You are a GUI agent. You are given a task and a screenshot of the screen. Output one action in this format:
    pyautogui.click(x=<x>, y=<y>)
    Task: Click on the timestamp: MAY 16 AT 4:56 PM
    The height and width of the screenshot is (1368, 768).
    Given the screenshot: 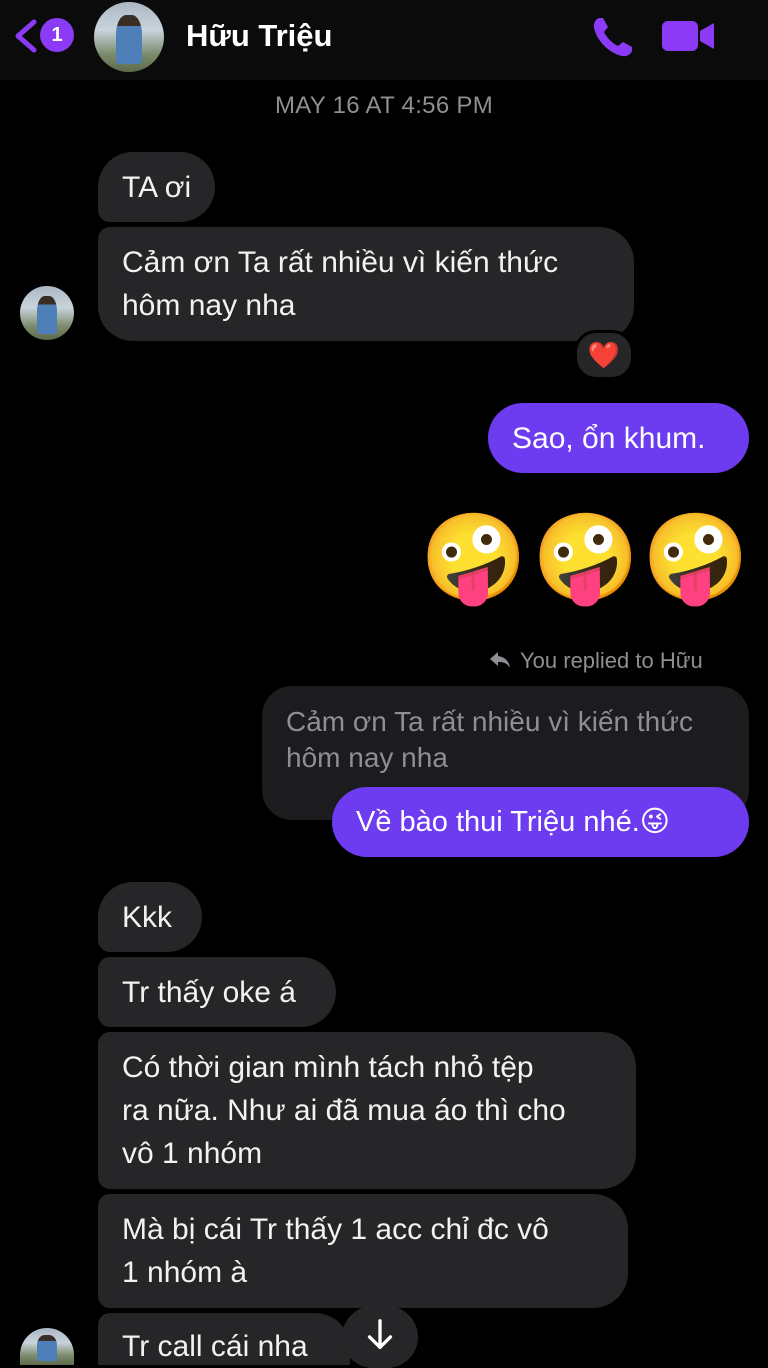 What is the action you would take?
    pyautogui.click(x=384, y=105)
    